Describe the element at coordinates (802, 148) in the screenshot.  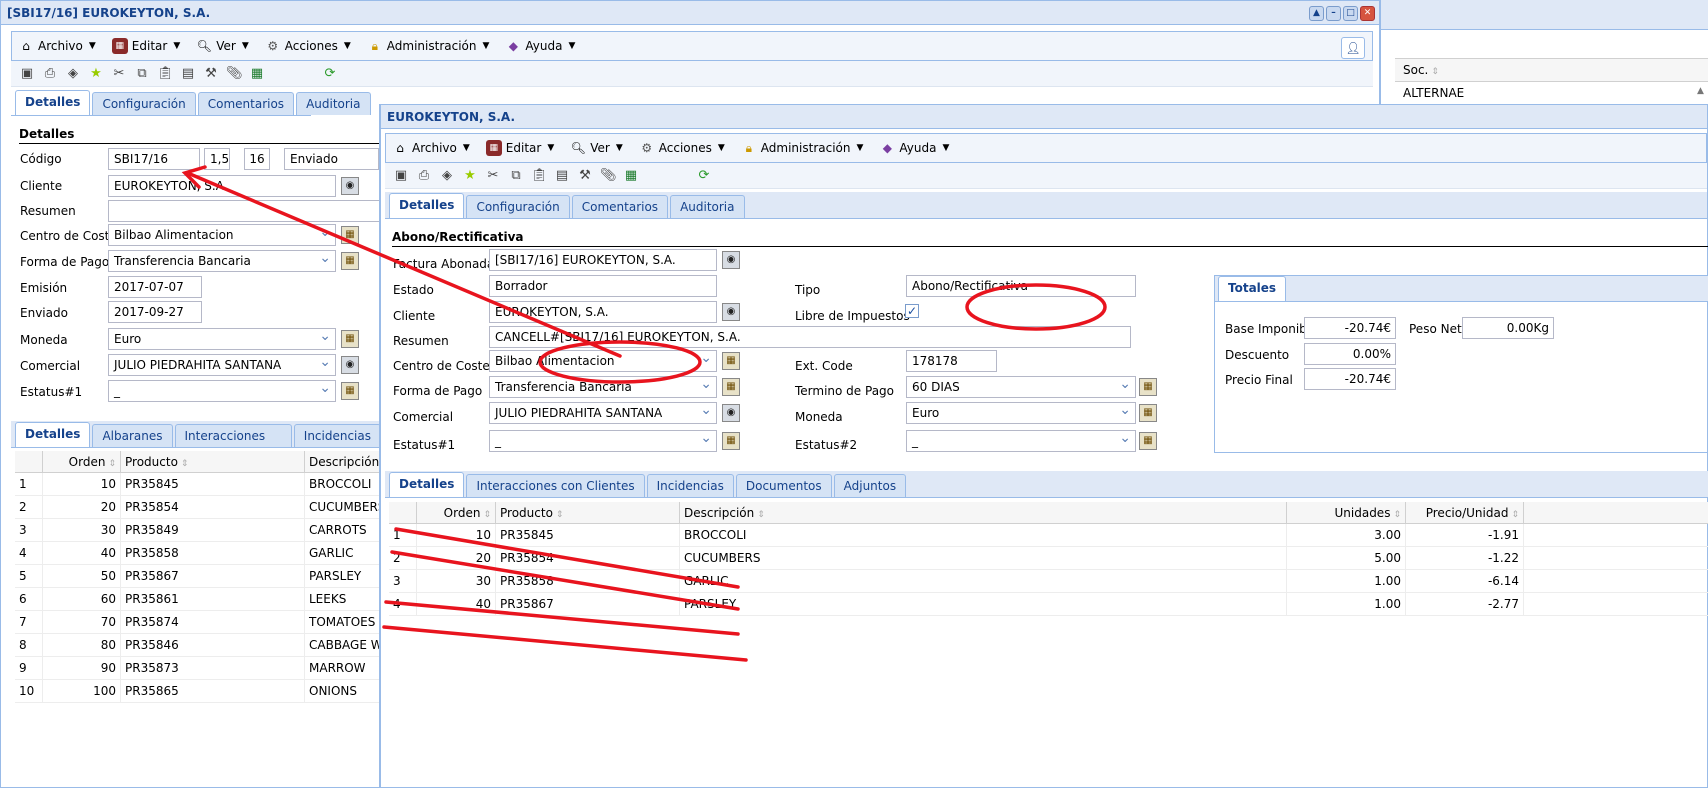
I see `front-menu-administracion: 🔒︎ Administración ▼` at that location.